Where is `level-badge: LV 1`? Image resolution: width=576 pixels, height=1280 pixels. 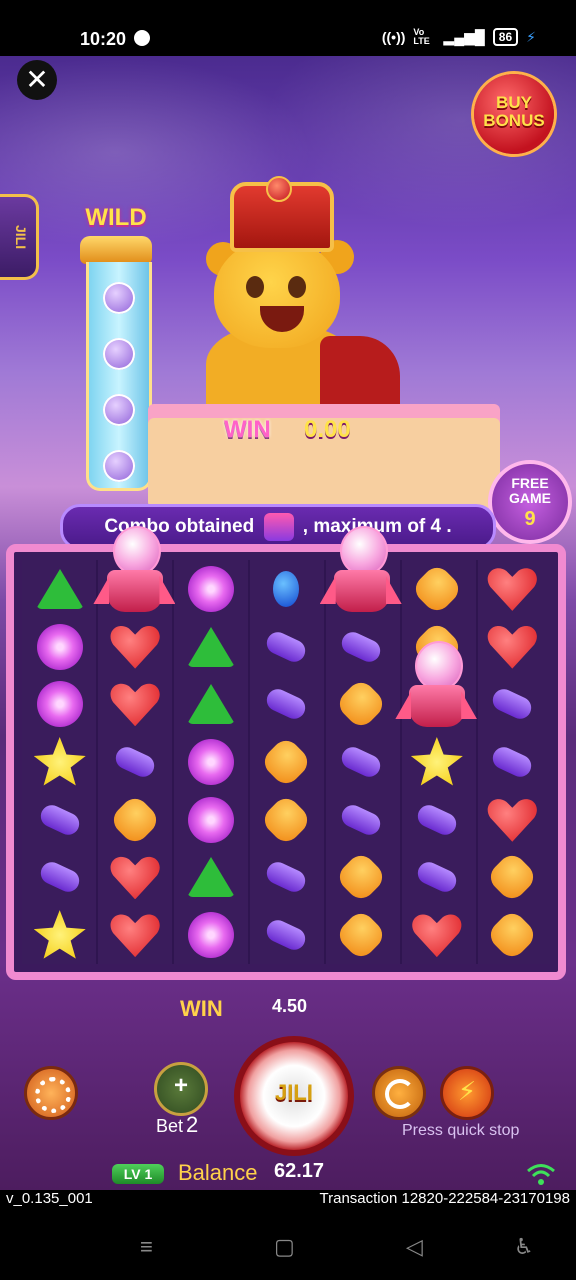
level-badge: LV 1 is located at coordinates (138, 1174).